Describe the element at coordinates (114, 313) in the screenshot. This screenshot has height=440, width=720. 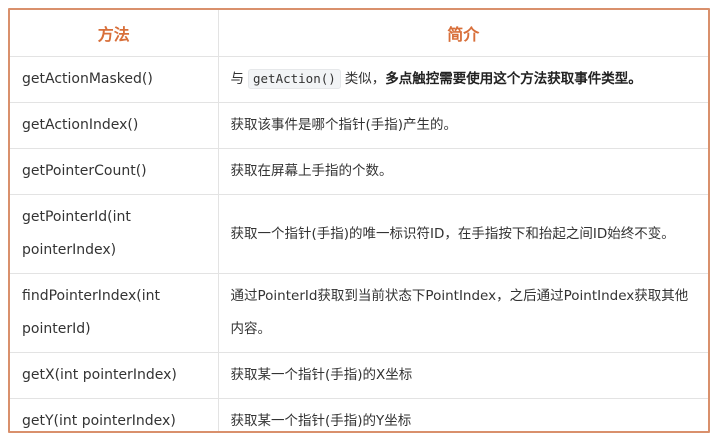
I see `method-cell: findPointerIndex(int pointerId)` at that location.